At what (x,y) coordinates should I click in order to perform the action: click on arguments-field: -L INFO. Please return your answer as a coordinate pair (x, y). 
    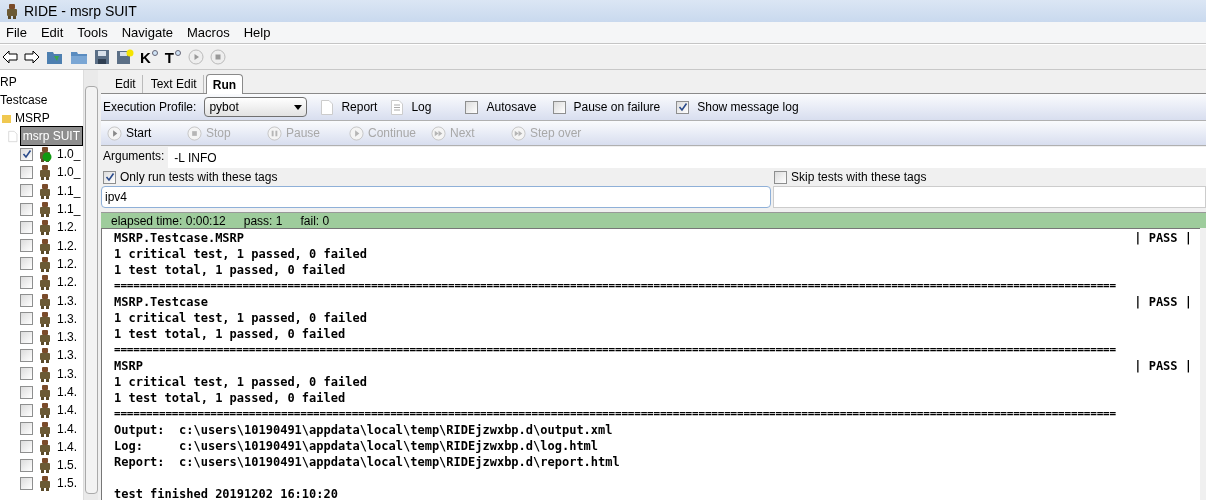
    Looking at the image, I should click on (687, 157).